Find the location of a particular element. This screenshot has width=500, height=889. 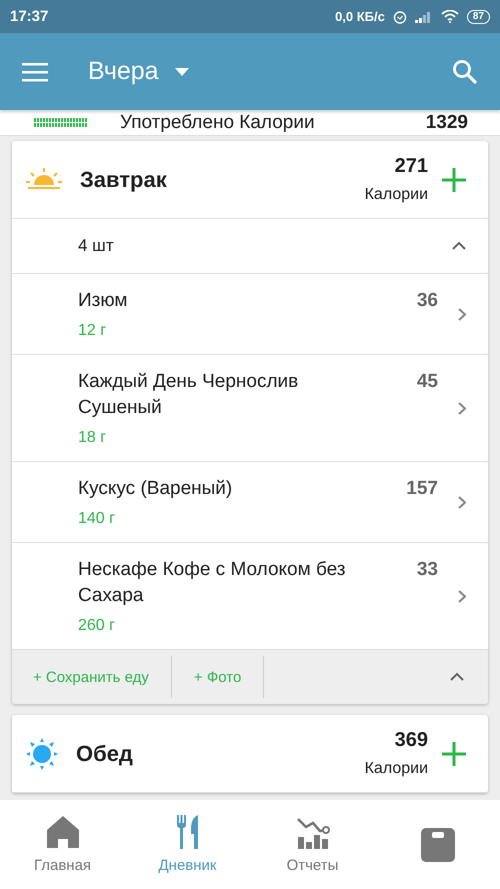

meal-name: Завтрак is located at coordinates (124, 179).